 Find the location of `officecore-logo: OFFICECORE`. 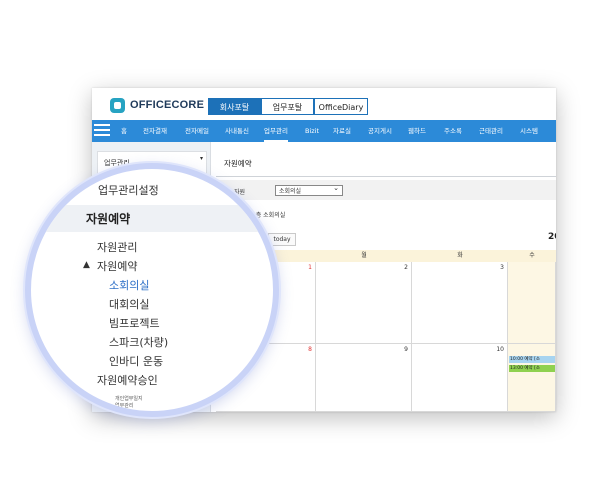

officecore-logo: OFFICECORE is located at coordinates (157, 105).